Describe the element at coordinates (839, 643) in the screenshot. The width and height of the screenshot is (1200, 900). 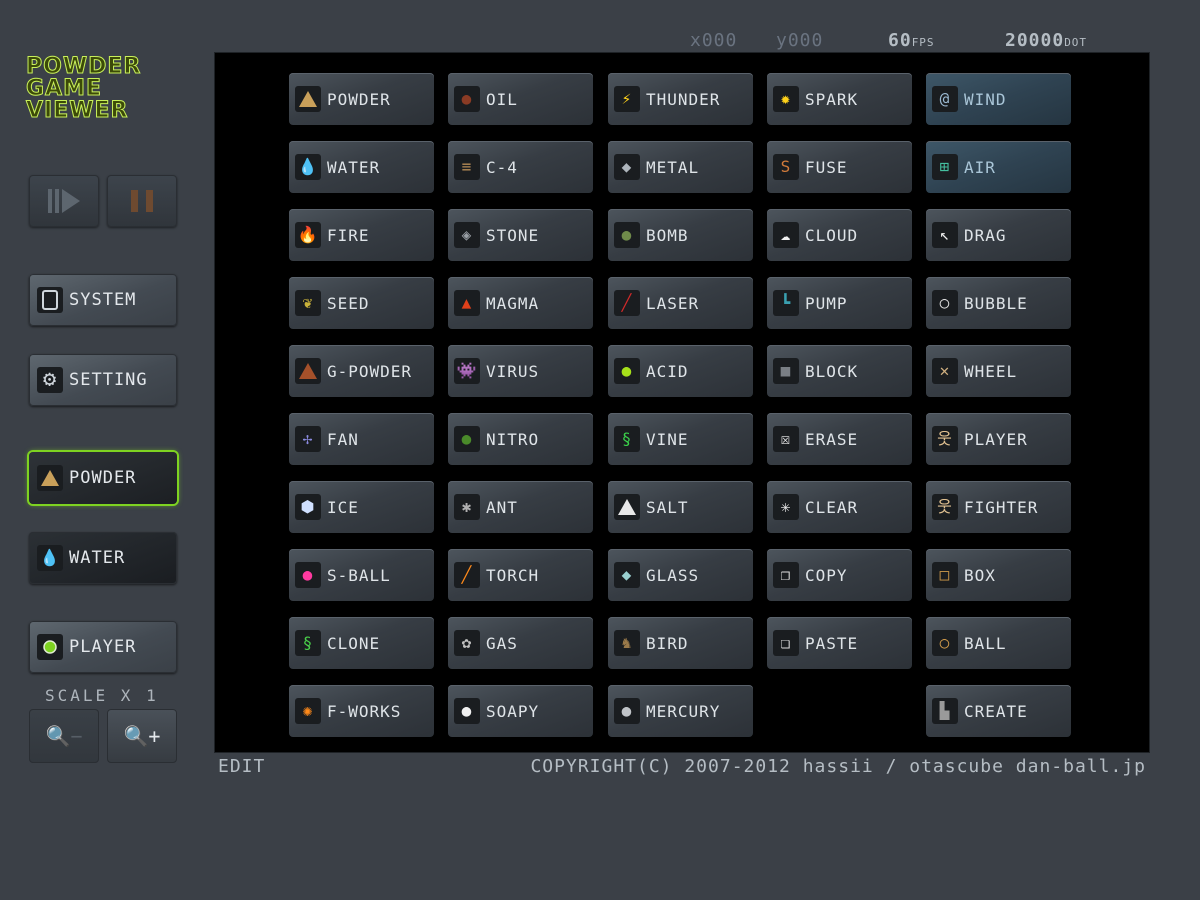
I see `element-button-paste: ❏ PASTE` at that location.